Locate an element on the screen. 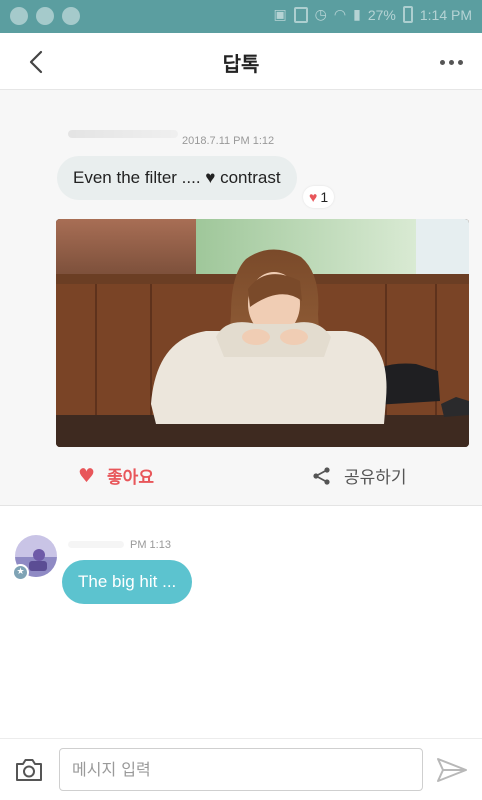 The height and width of the screenshot is (800, 482). camera-button is located at coordinates (29, 770).